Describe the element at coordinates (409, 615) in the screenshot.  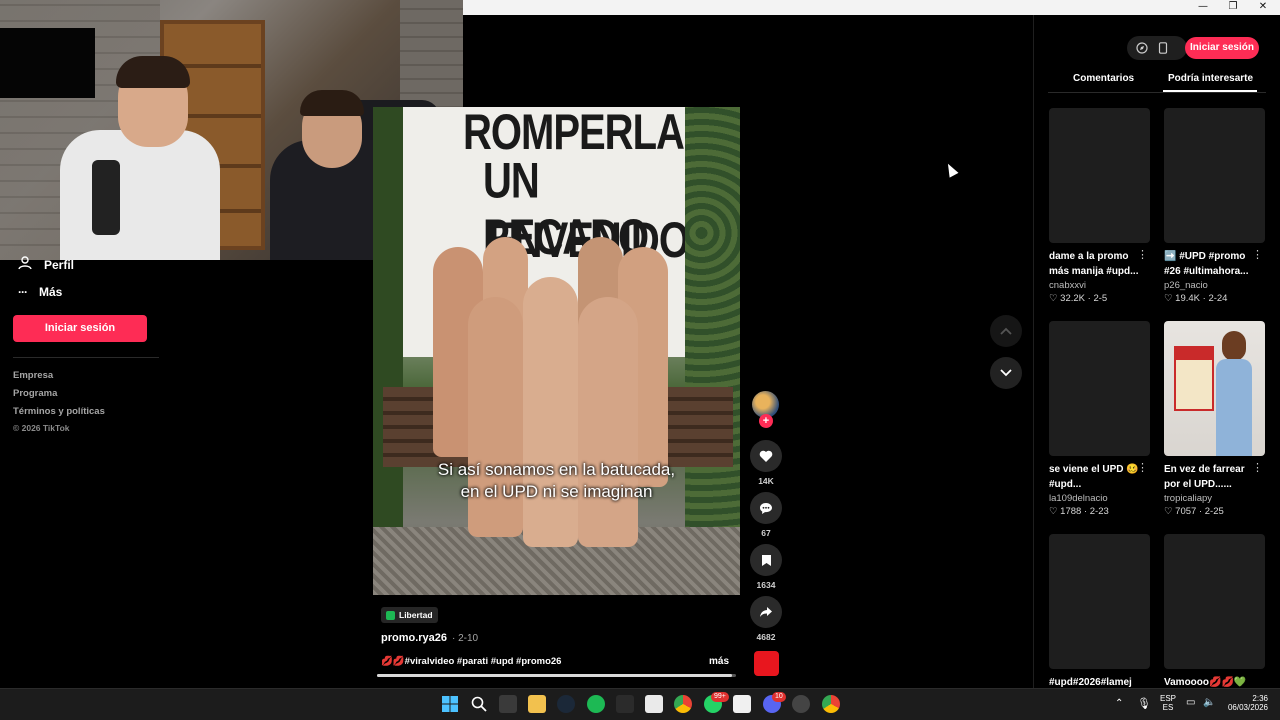
I see `topic-tag: Libertad` at that location.